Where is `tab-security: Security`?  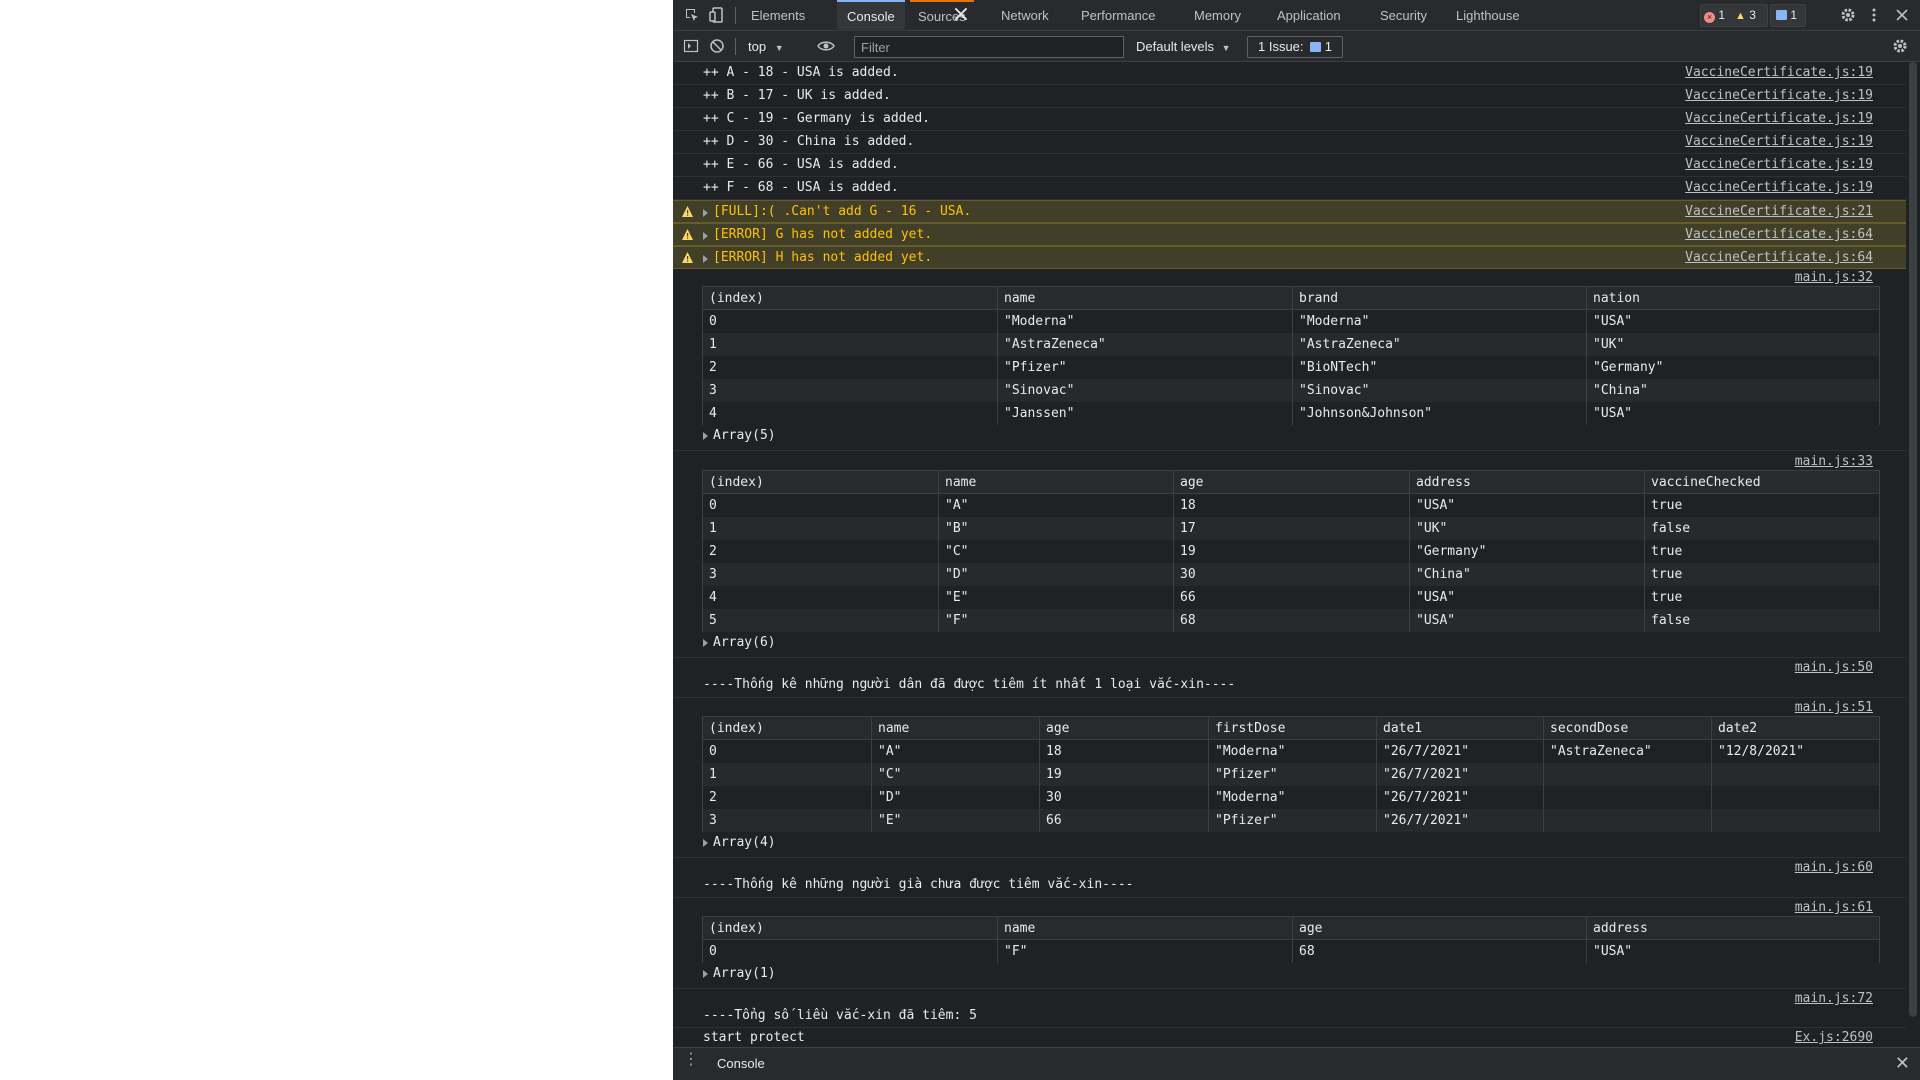
tab-security: Security is located at coordinates (1403, 15).